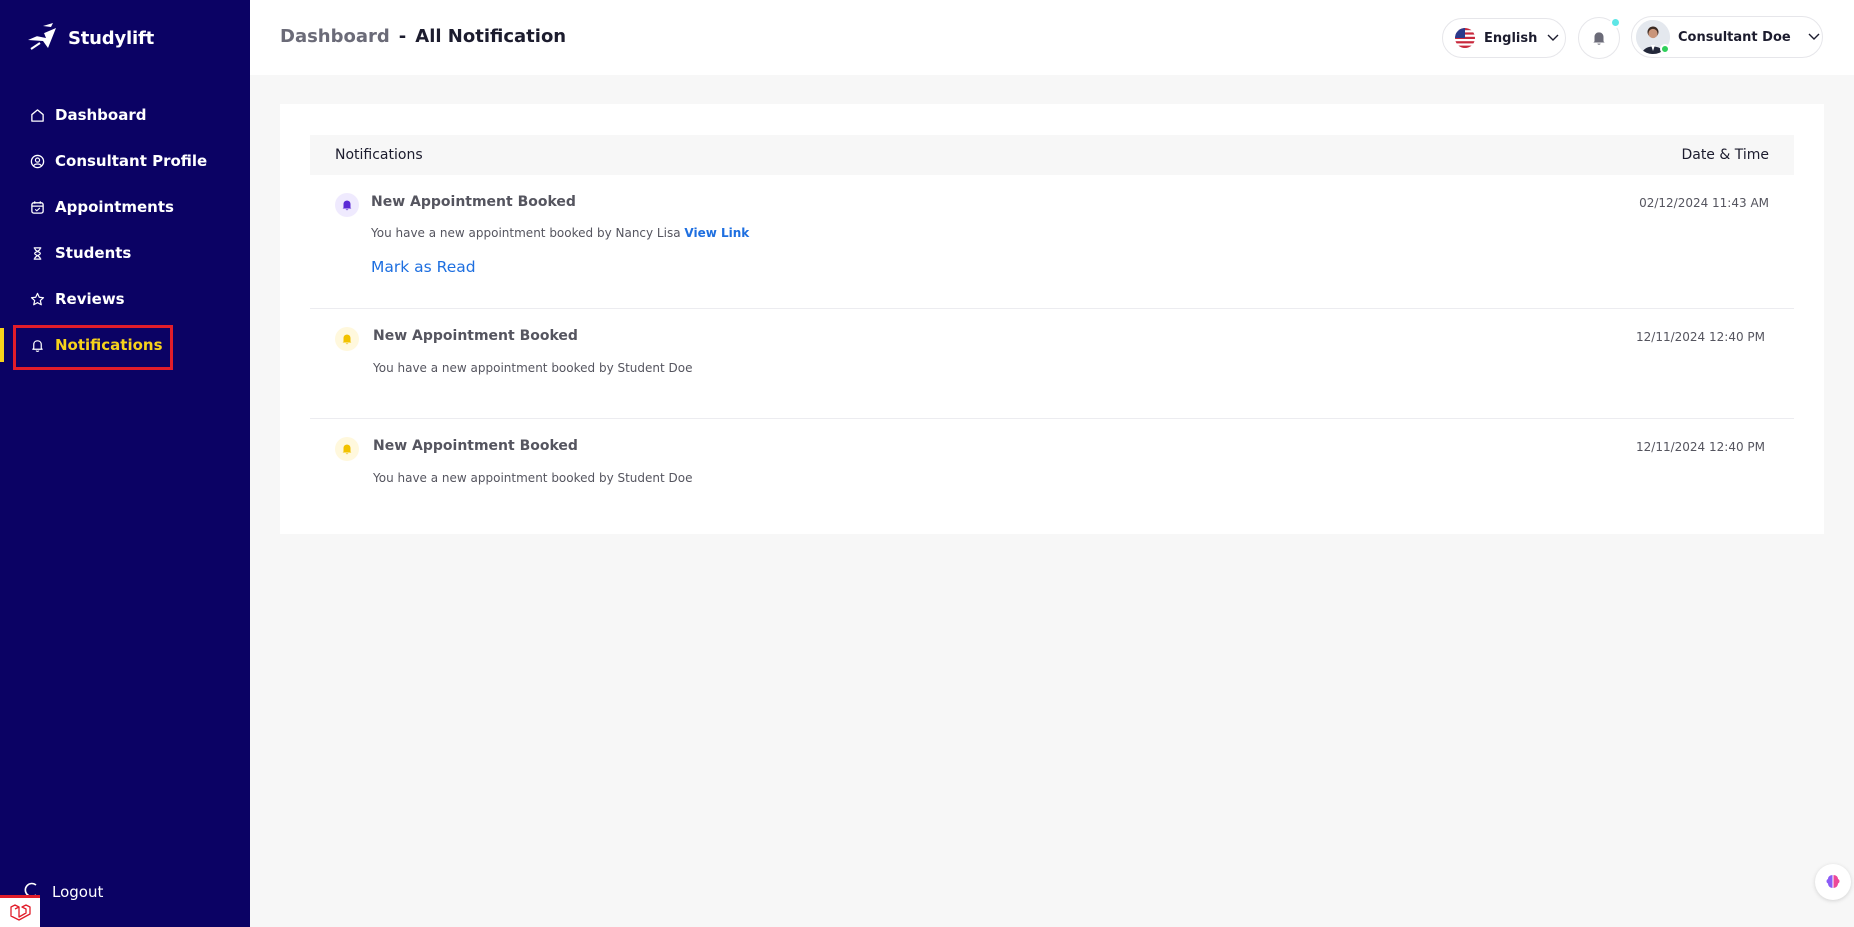 Image resolution: width=1854 pixels, height=927 pixels. Describe the element at coordinates (1704, 203) in the screenshot. I see `notification-time: 02/12/2024 11:43 AM` at that location.